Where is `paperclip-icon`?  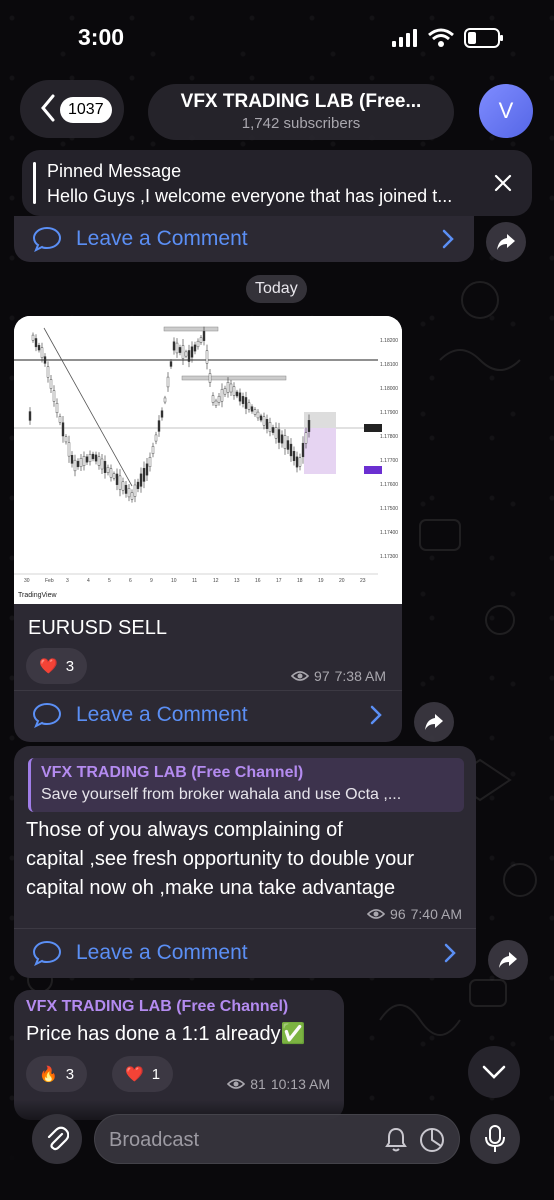 paperclip-icon is located at coordinates (58, 1138).